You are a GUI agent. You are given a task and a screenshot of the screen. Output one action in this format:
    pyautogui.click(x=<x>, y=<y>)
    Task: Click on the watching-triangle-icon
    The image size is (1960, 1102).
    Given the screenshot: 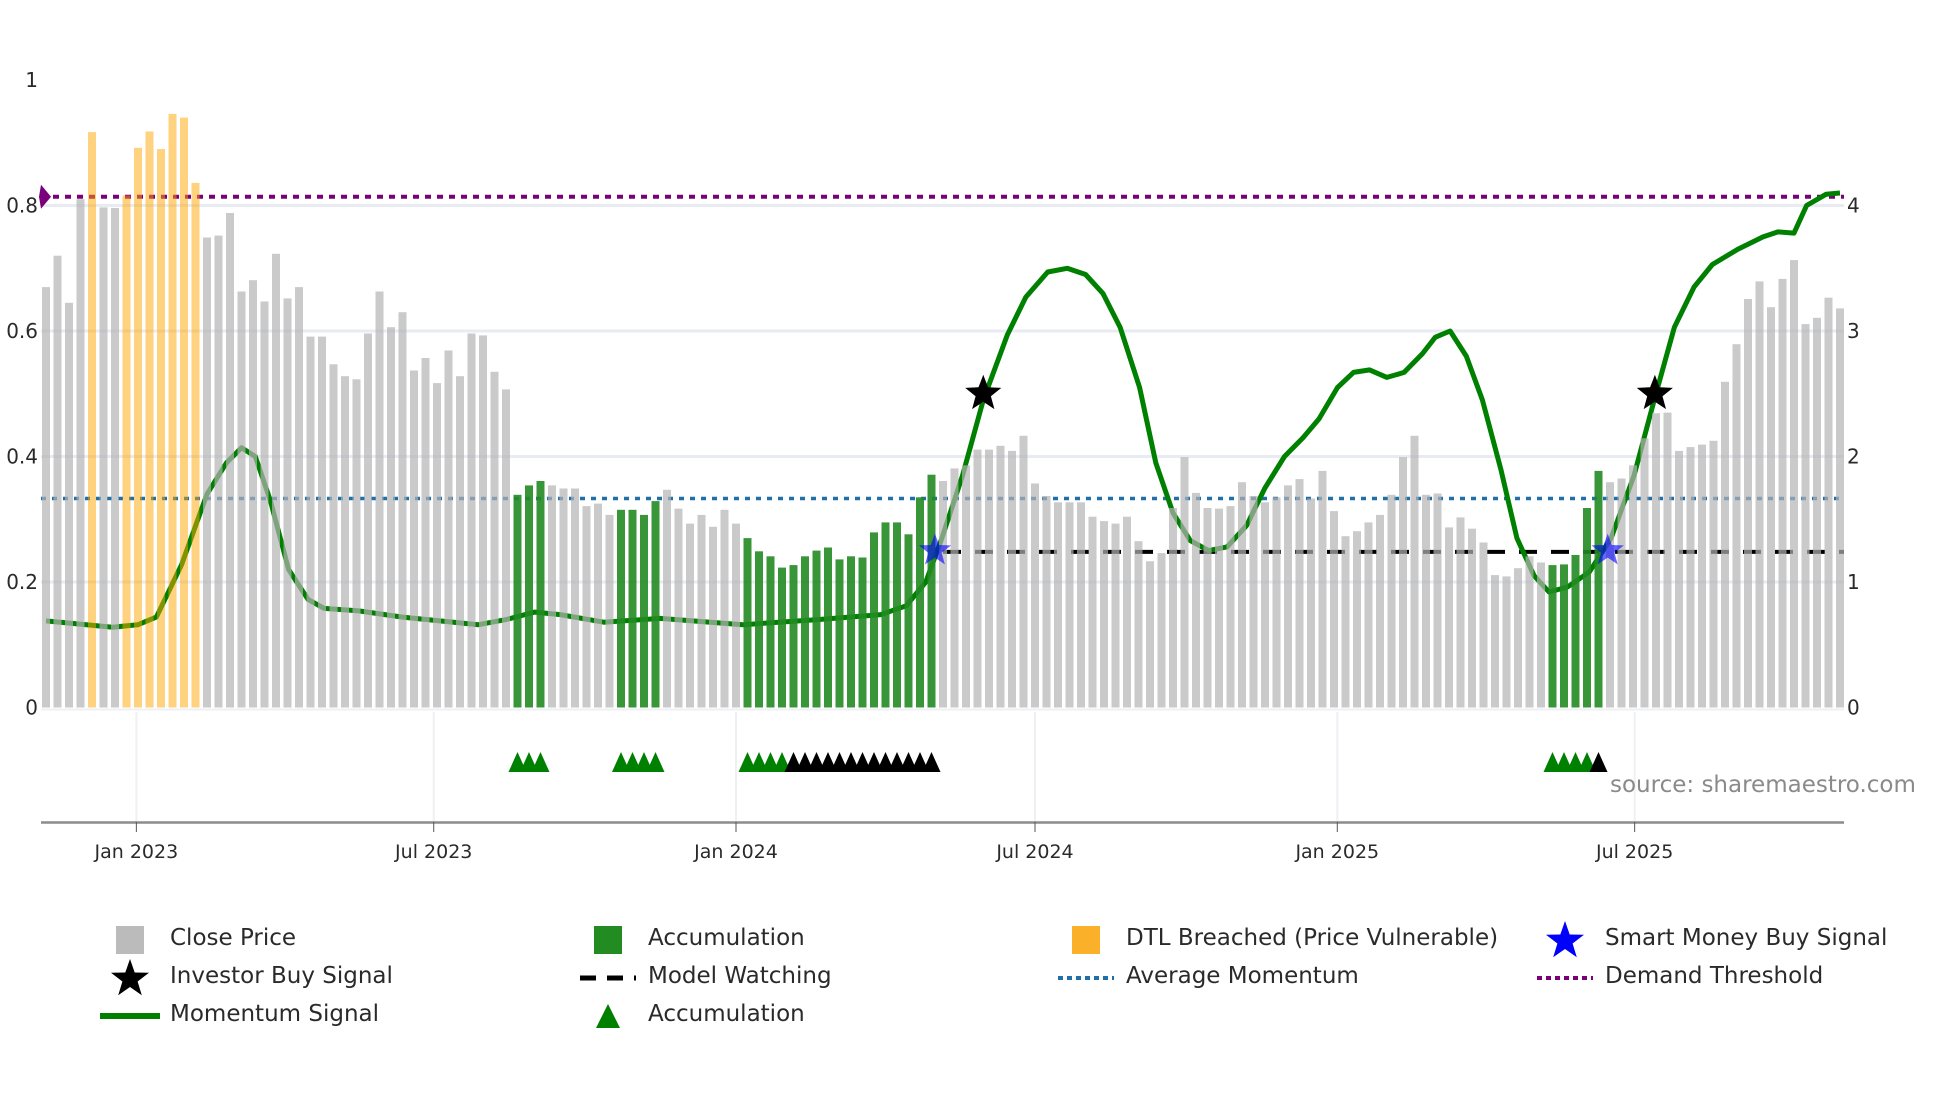 What is the action you would take?
    pyautogui.click(x=931, y=762)
    